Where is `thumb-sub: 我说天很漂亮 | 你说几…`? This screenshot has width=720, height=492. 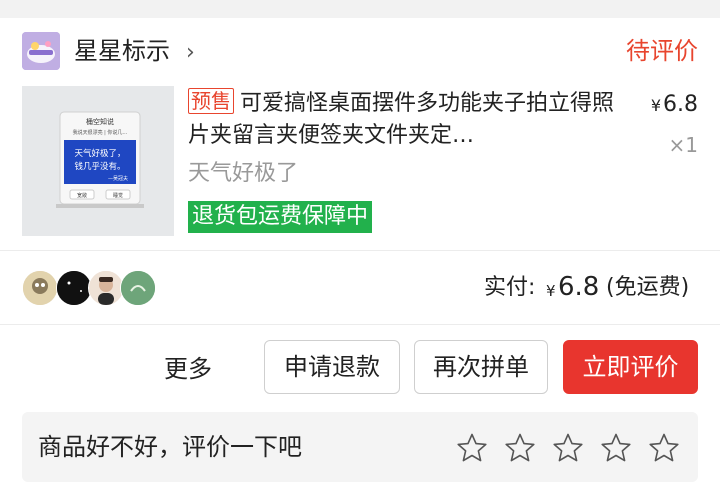
thumb-sub: 我说天很漂亮 | 你说几… is located at coordinates (100, 132).